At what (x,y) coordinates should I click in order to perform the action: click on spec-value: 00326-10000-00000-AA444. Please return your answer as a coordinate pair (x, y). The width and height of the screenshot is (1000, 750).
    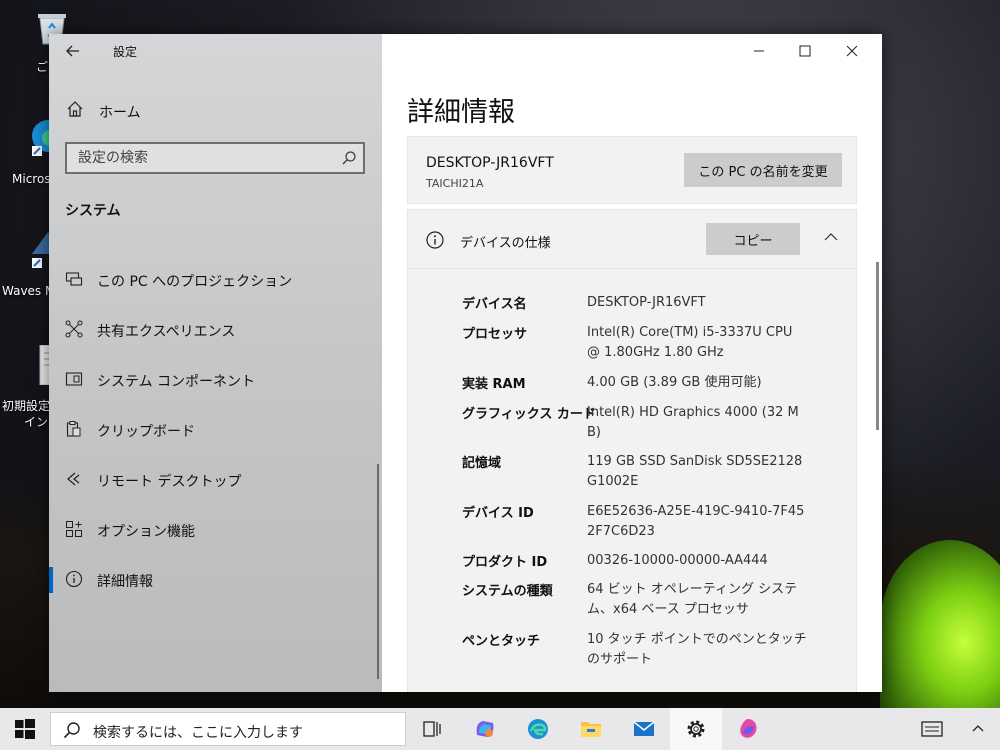
    Looking at the image, I should click on (677, 560).